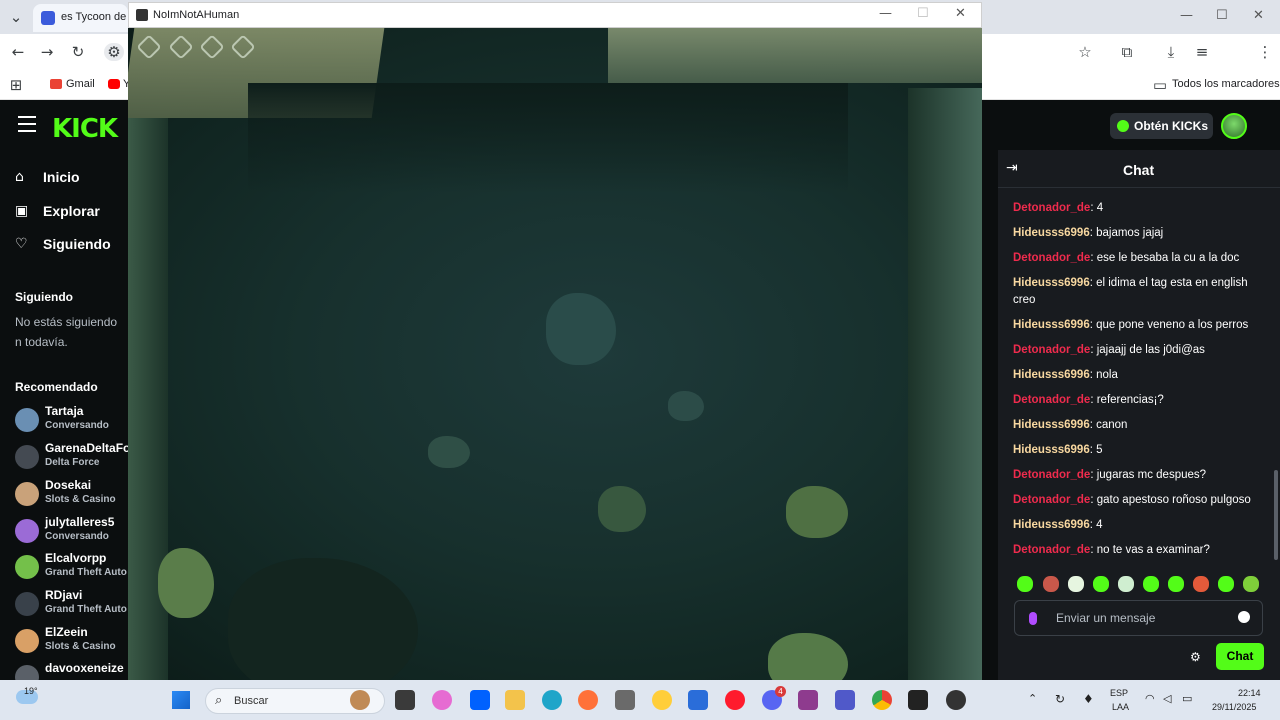 The height and width of the screenshot is (720, 1280). I want to click on deer-widget-icon, so click(360, 700).